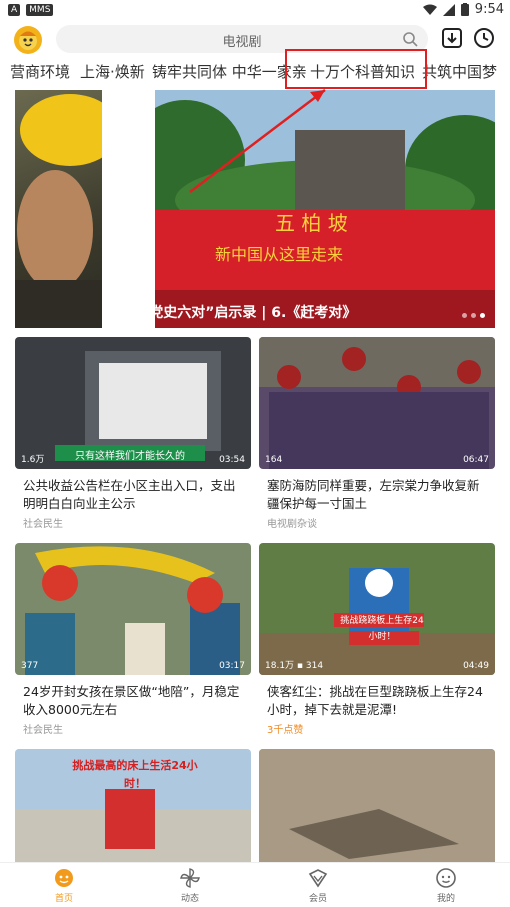  What do you see at coordinates (255, 884) in the screenshot?
I see `bottom-navigation: 首页 动态 会员 我的` at bounding box center [255, 884].